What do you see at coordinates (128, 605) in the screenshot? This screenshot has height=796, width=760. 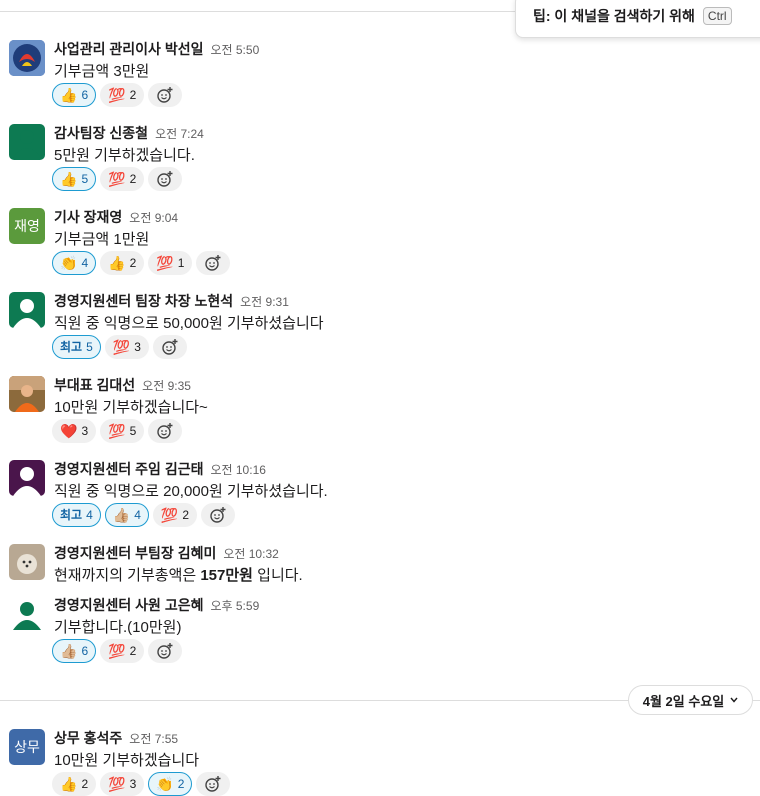 I see `sender-name: 경영지원센터 사원 고은혜` at bounding box center [128, 605].